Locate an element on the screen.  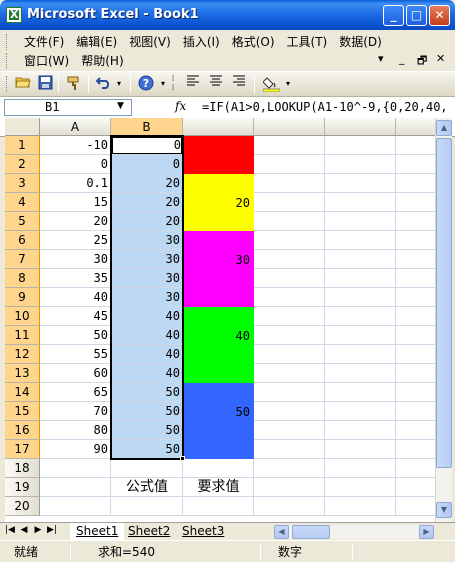
excel-app-icon is located at coordinates (14, 15).